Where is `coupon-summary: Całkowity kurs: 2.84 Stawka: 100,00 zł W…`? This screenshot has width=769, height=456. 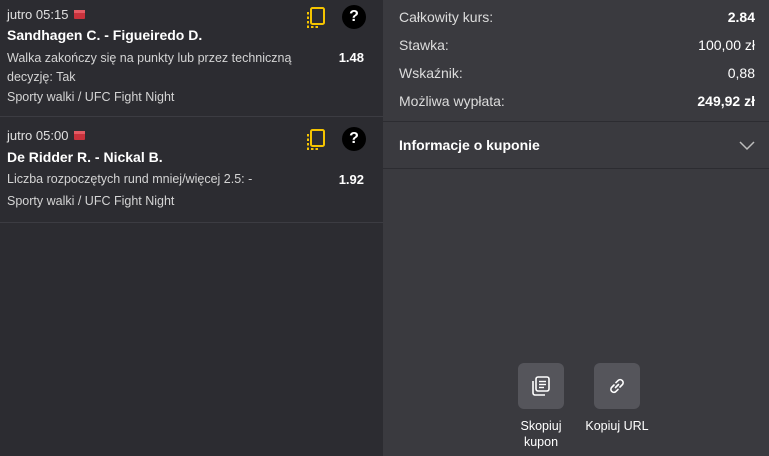
coupon-summary: Całkowity kurs: 2.84 Stawka: 100,00 zł W… is located at coordinates (576, 61).